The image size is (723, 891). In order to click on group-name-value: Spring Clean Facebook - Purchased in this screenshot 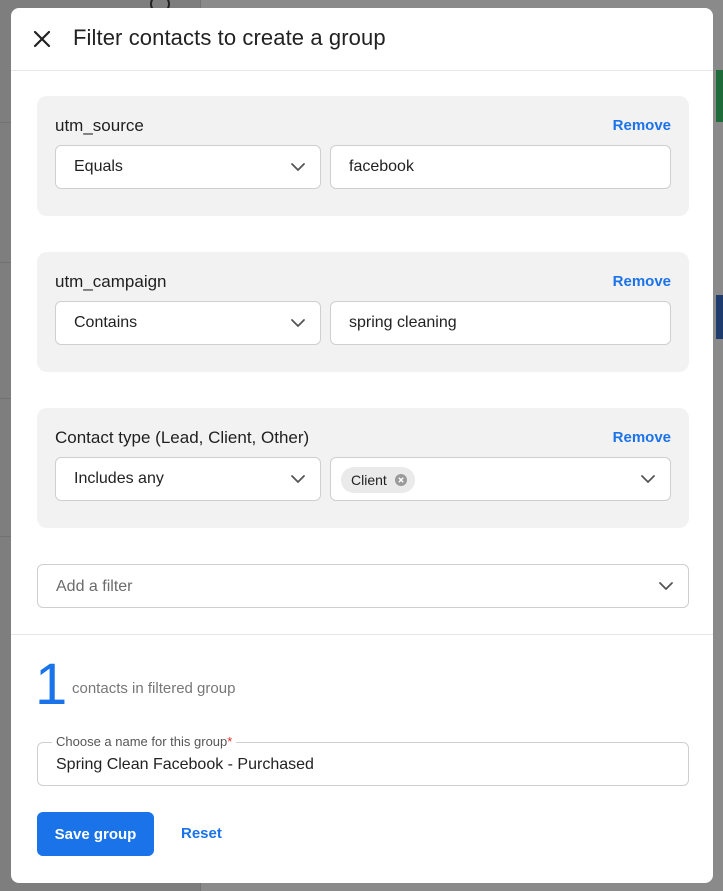, I will do `click(185, 764)`.